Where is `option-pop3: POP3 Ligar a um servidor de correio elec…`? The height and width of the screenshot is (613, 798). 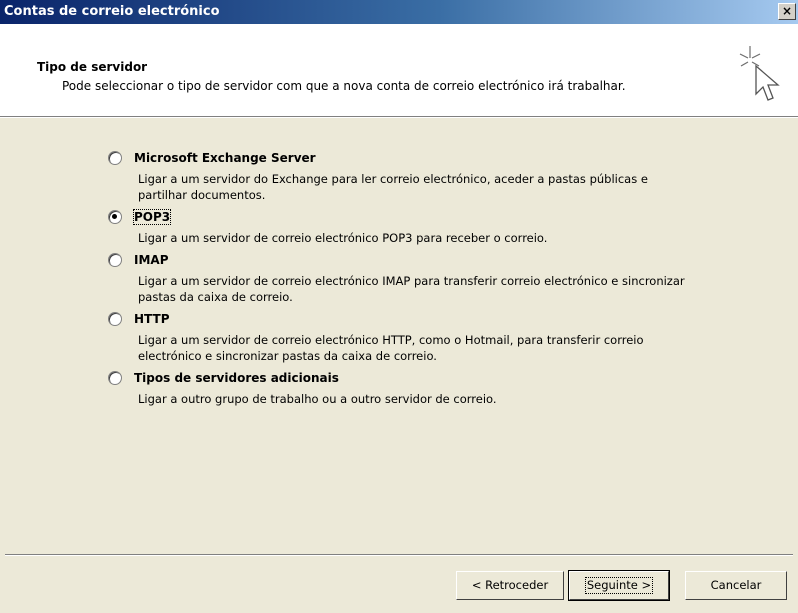 option-pop3: POP3 Ligar a um servidor de correio elec… is located at coordinates (418, 226).